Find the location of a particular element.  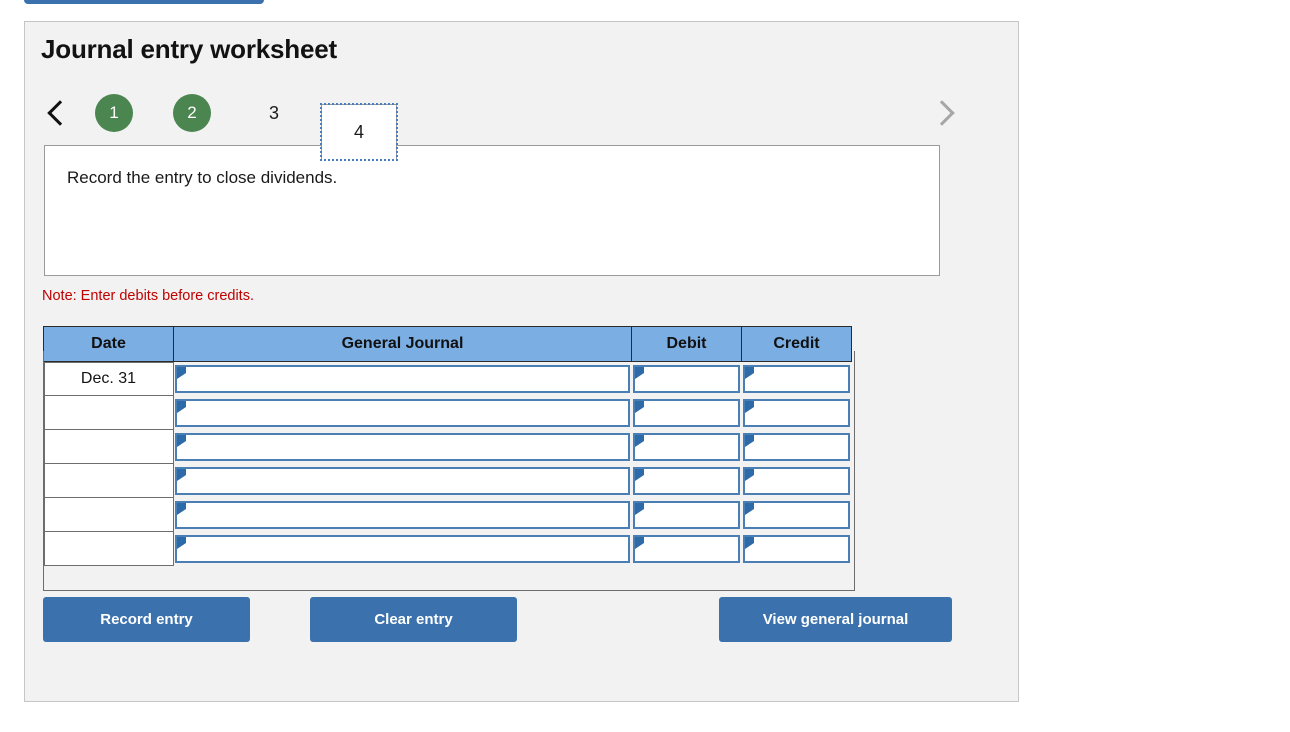

record-entry-button: Record entry is located at coordinates (146, 619).